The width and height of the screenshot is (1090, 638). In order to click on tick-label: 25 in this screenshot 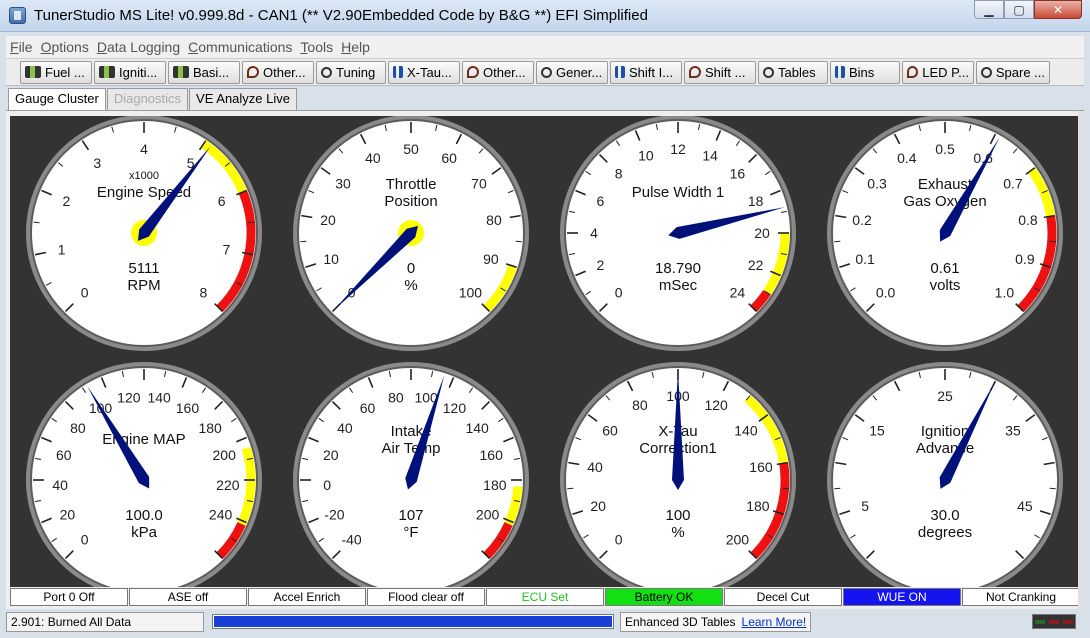, I will do `click(945, 396)`.